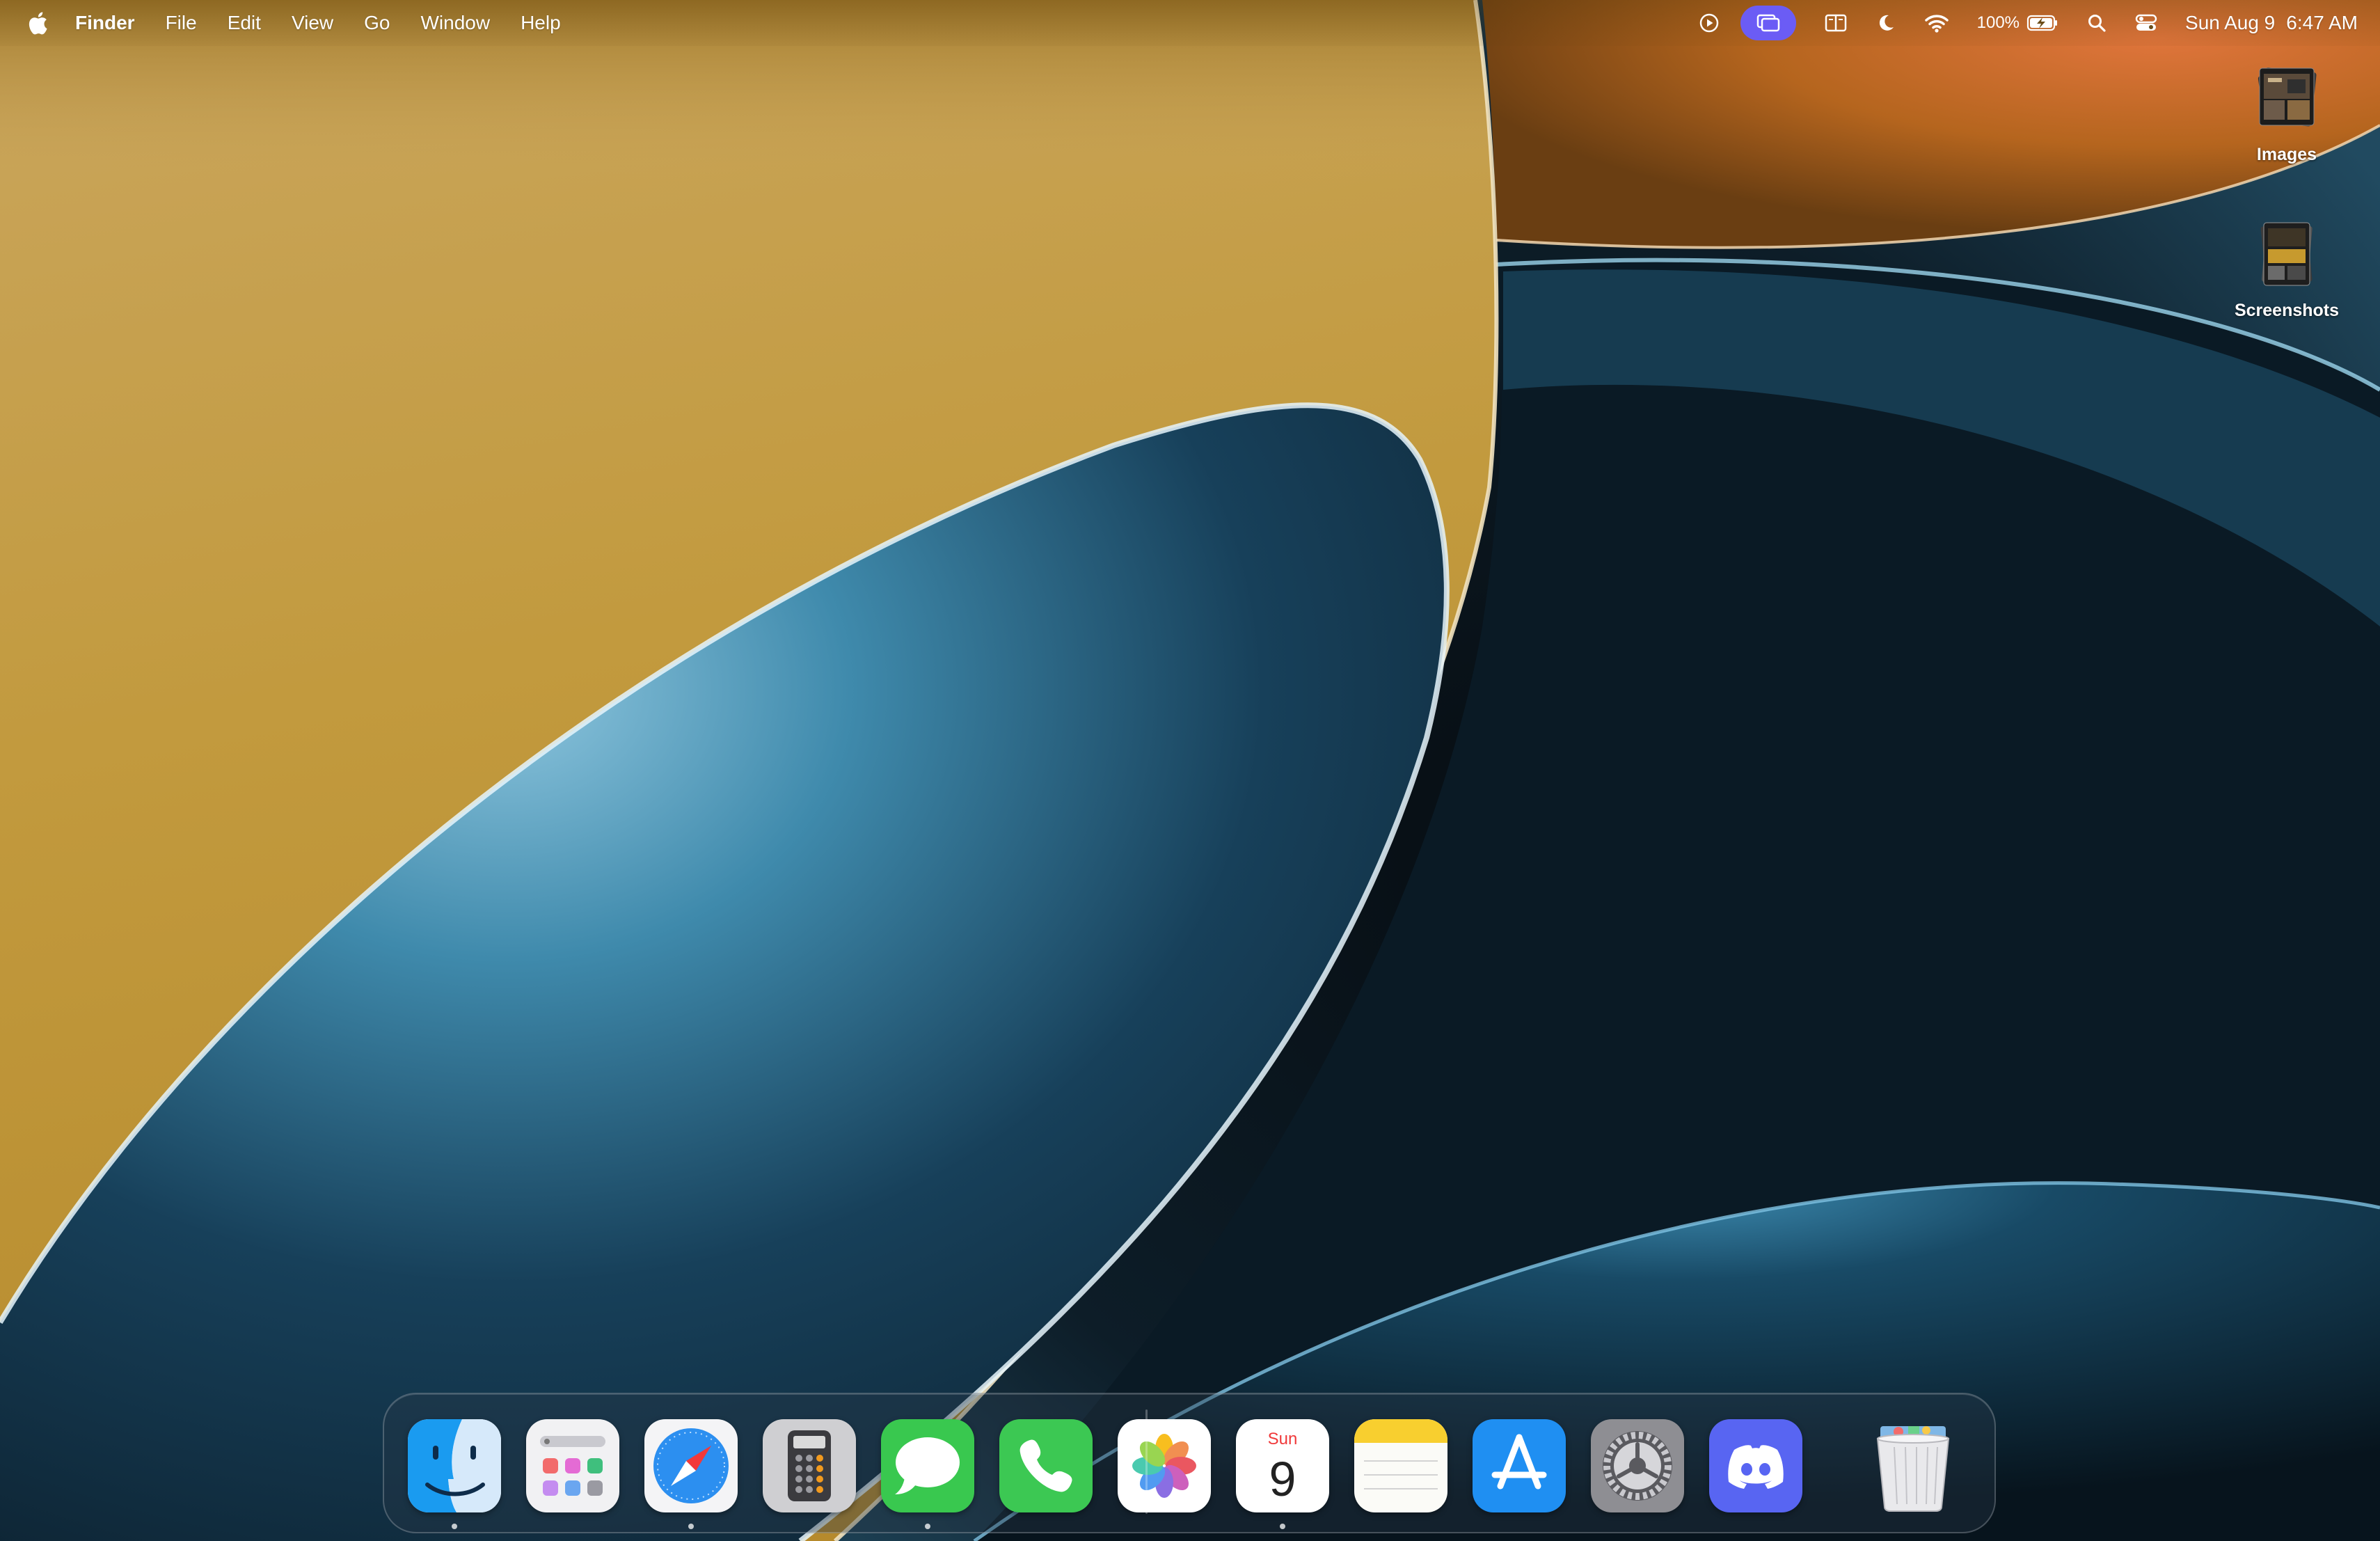 This screenshot has height=1541, width=2380. Describe the element at coordinates (2287, 310) in the screenshot. I see `desktop-item-label: Screenshots` at that location.